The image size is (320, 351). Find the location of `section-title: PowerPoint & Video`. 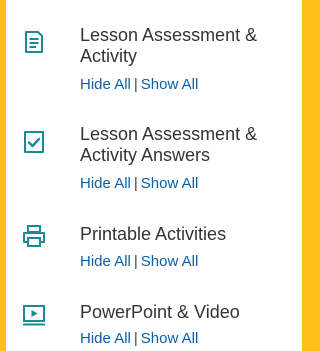

section-title: PowerPoint & Video is located at coordinates (189, 312).